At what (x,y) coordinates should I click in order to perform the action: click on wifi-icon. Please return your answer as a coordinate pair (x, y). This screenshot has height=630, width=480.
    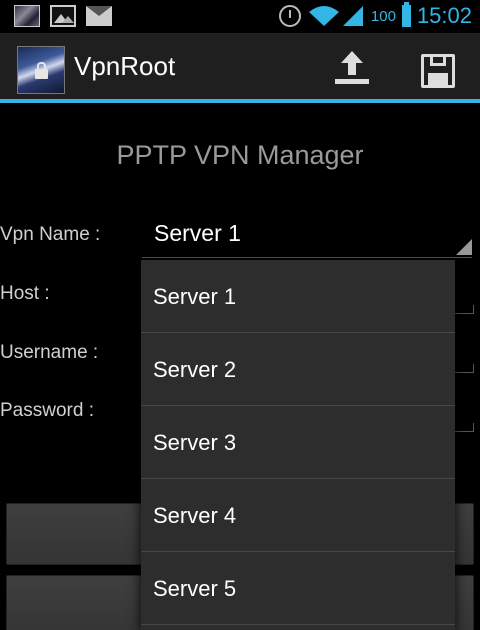
    Looking at the image, I should click on (335, 16).